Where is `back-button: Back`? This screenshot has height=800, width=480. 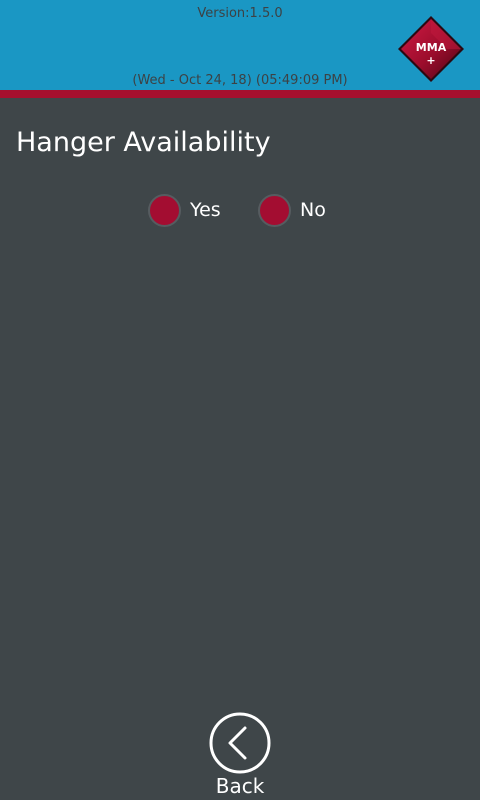 back-button: Back is located at coordinates (240, 755).